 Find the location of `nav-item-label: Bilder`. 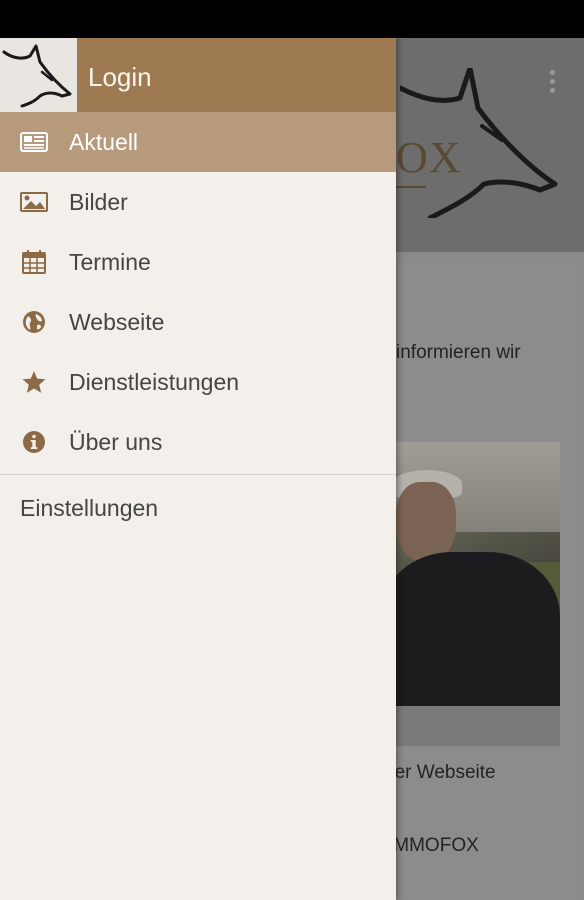

nav-item-label: Bilder is located at coordinates (98, 202).